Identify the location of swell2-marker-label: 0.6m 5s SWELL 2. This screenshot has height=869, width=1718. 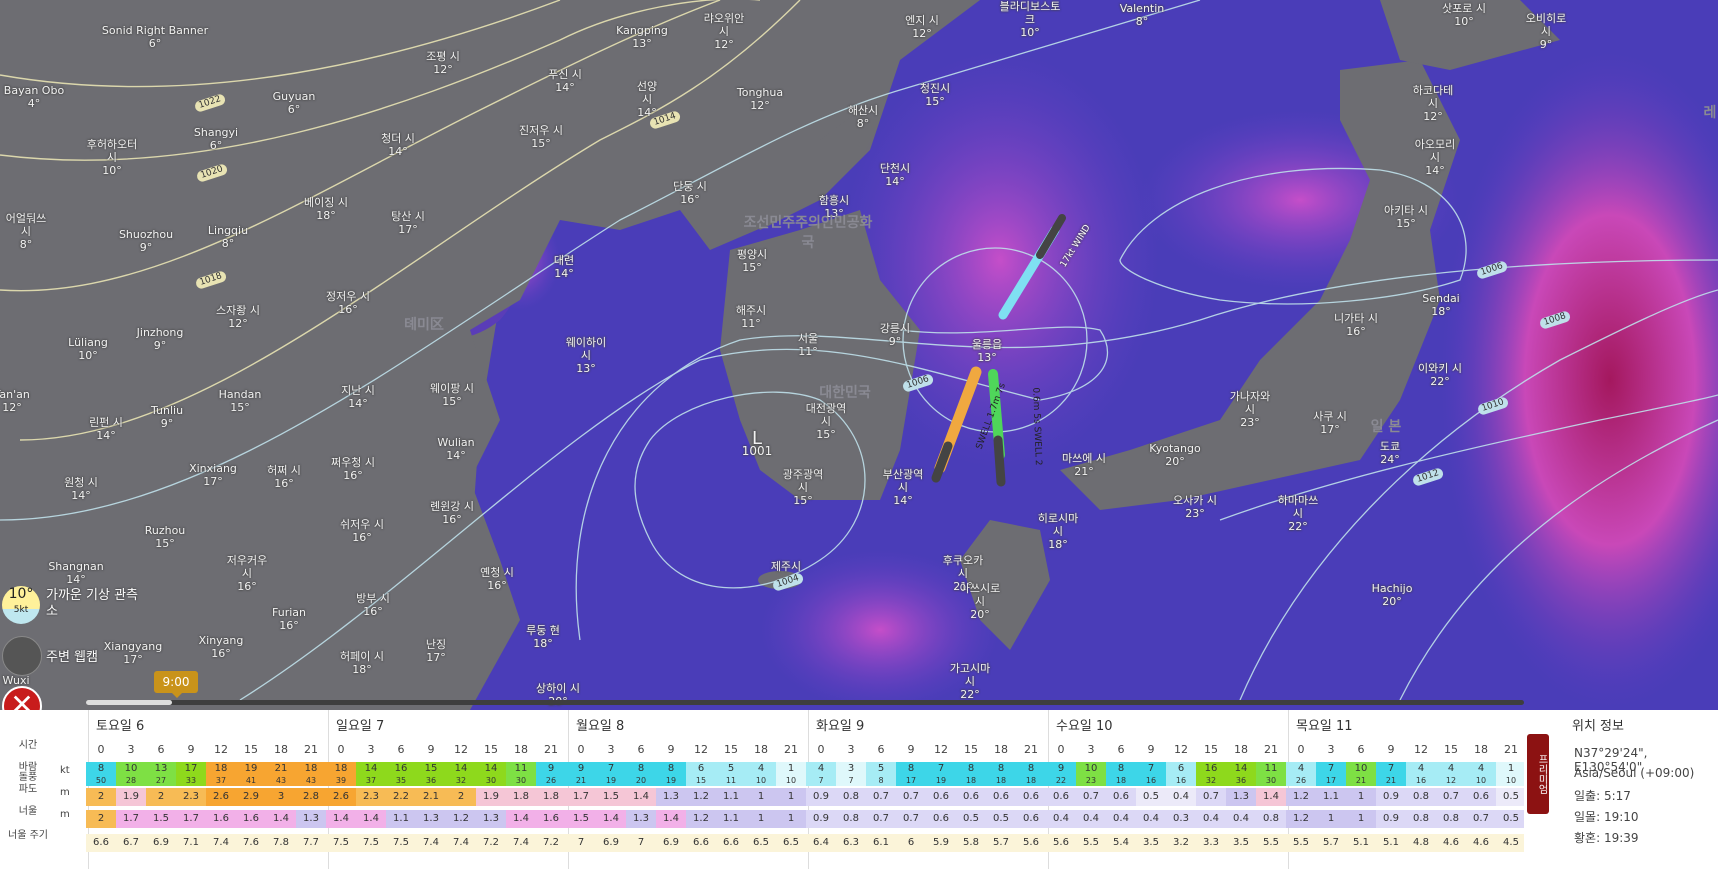
(1036, 426).